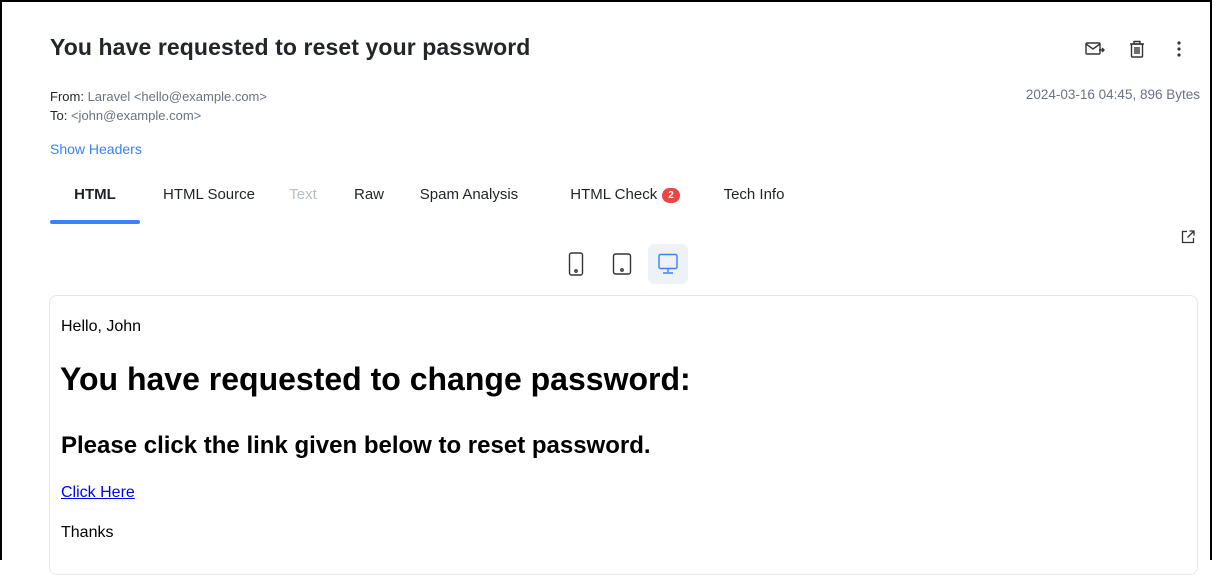 The width and height of the screenshot is (1214, 575). I want to click on tablet-icon, so click(622, 264).